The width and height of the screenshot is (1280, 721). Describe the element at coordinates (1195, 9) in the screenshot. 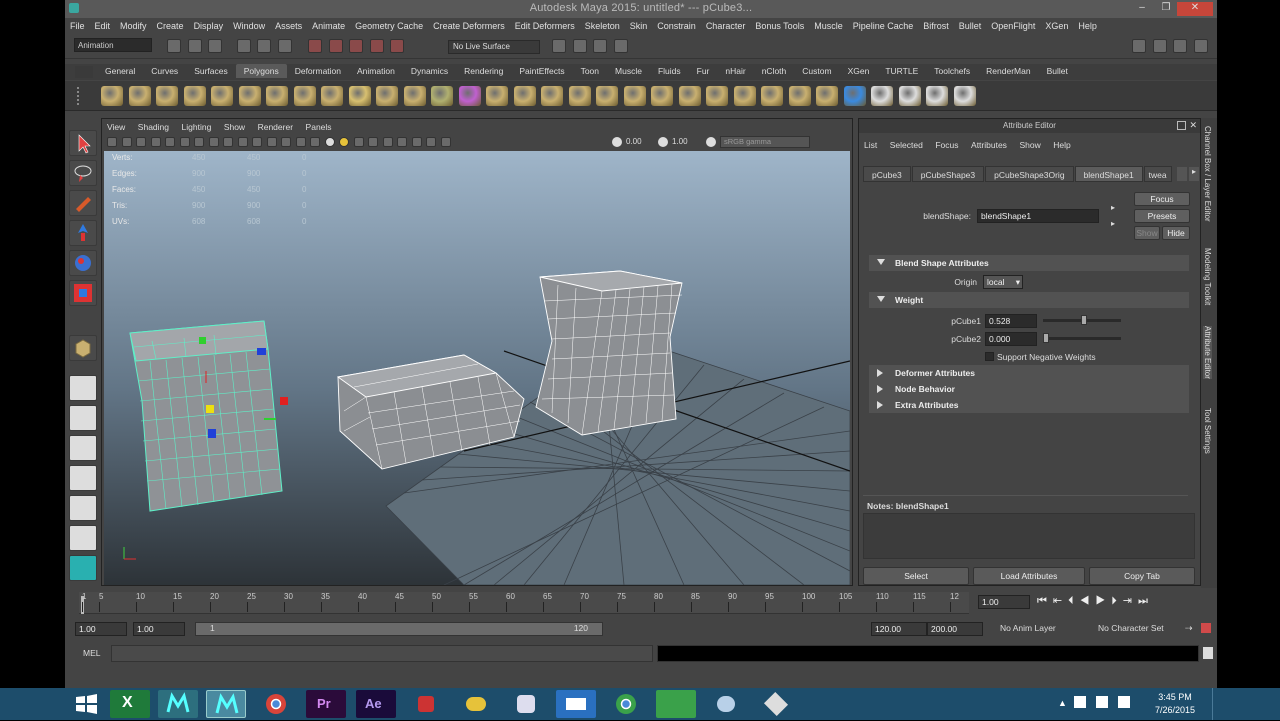

I see `close-button: ✕` at that location.